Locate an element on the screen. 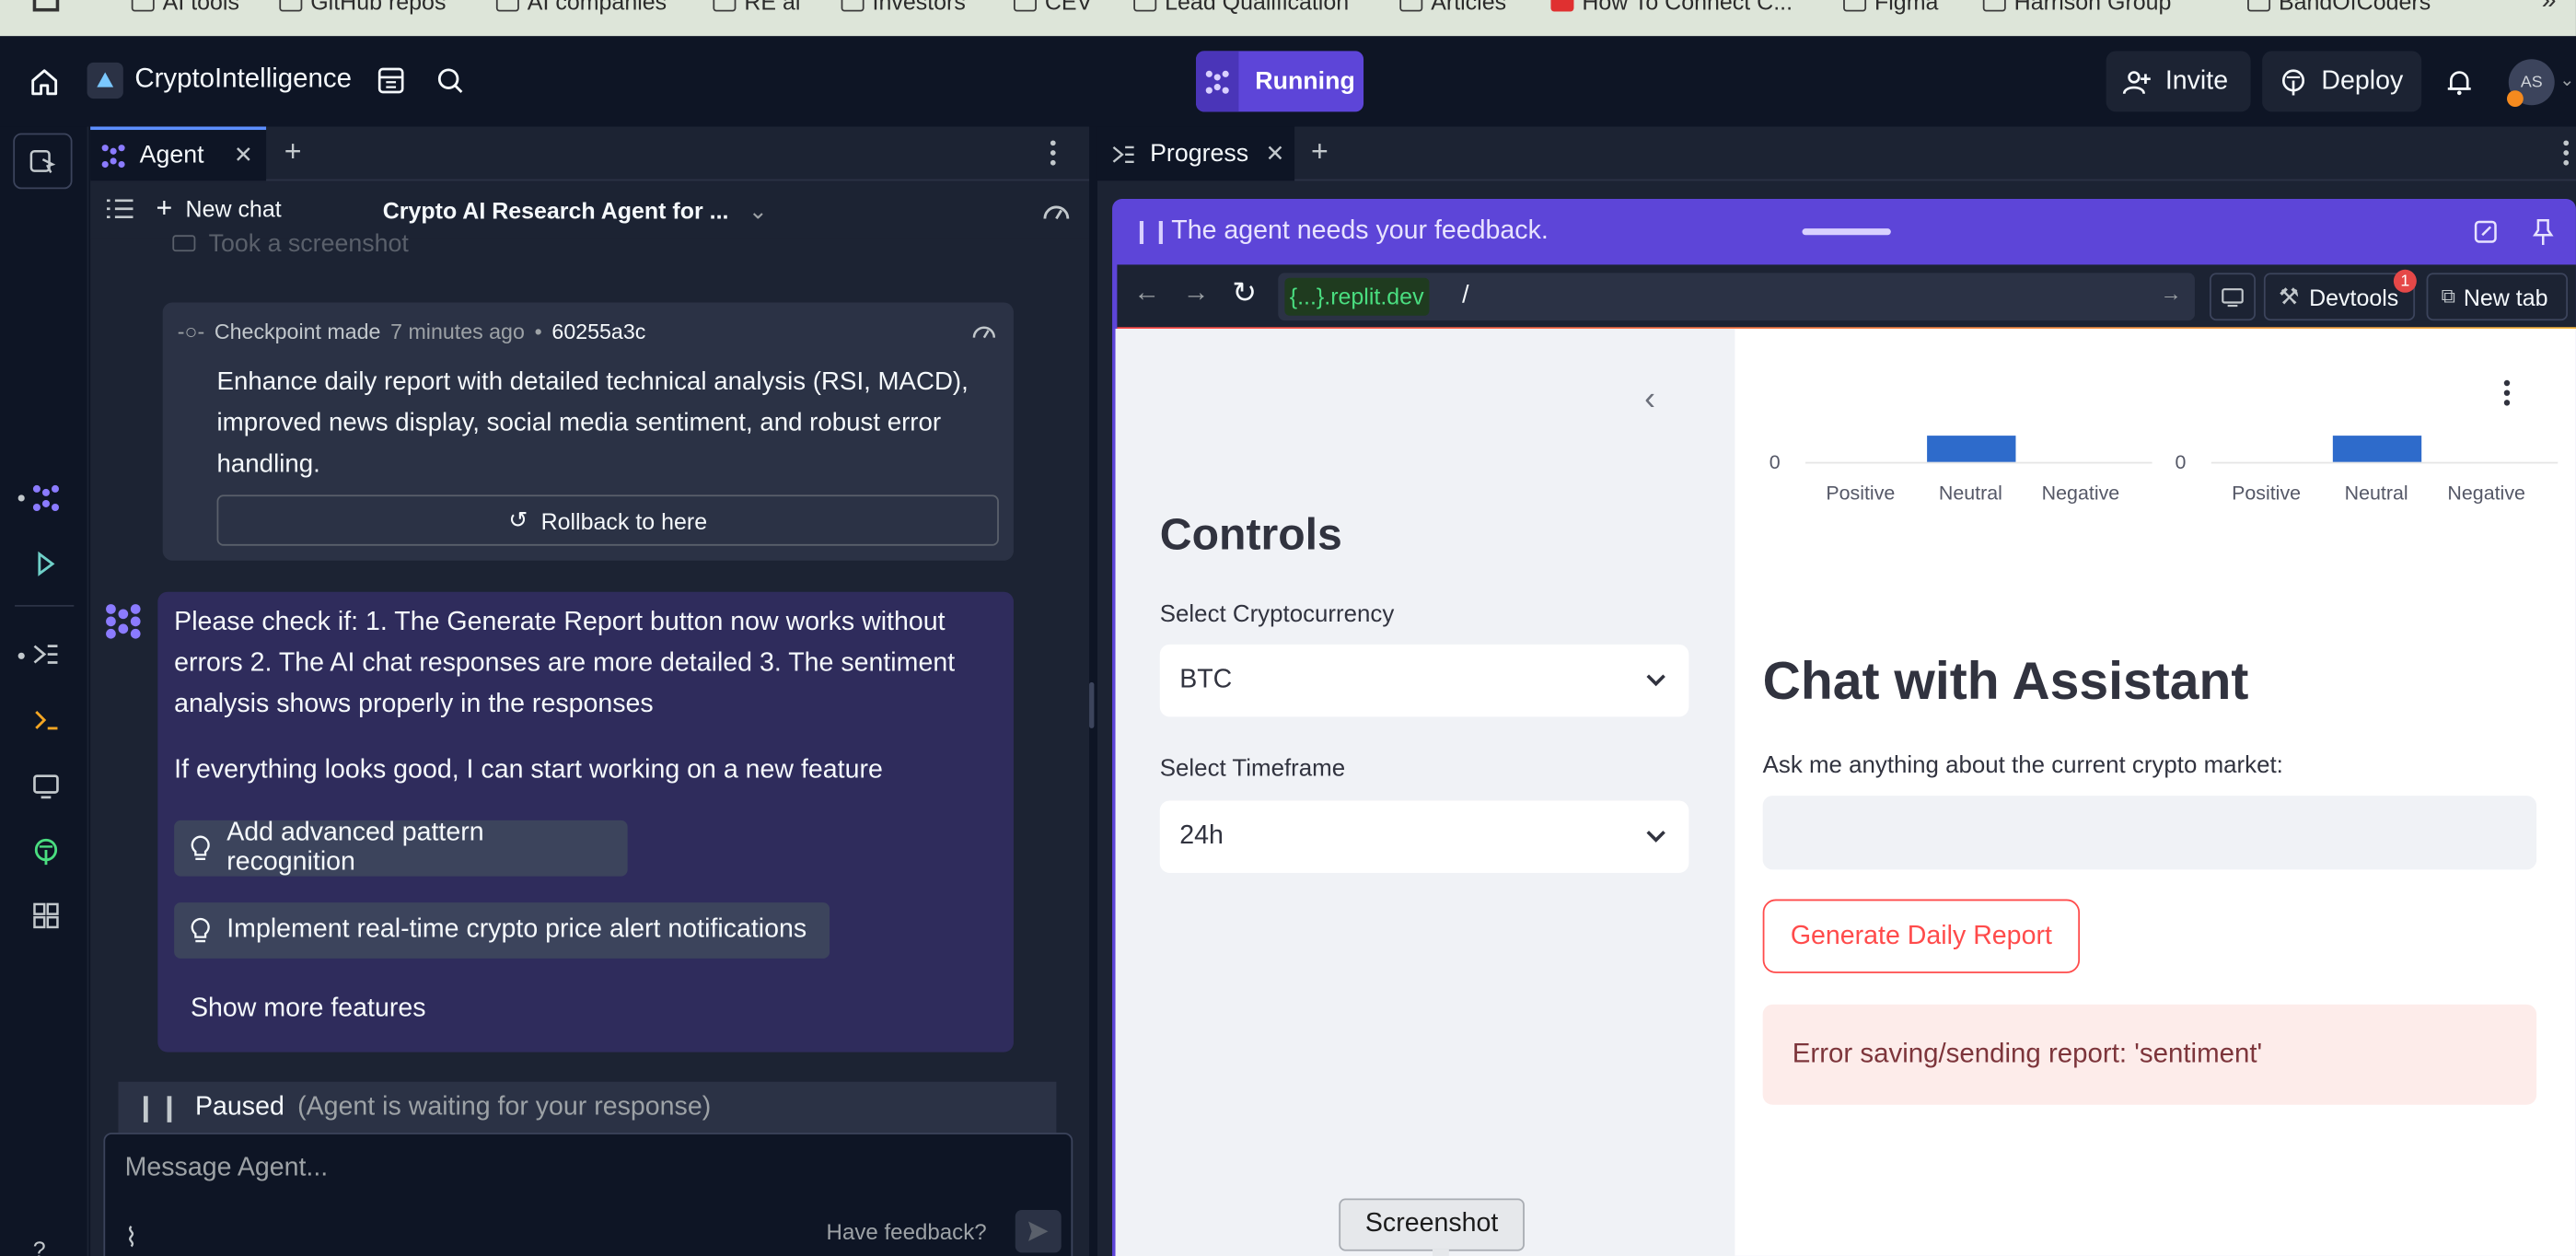  progress-icon is located at coordinates (46, 655).